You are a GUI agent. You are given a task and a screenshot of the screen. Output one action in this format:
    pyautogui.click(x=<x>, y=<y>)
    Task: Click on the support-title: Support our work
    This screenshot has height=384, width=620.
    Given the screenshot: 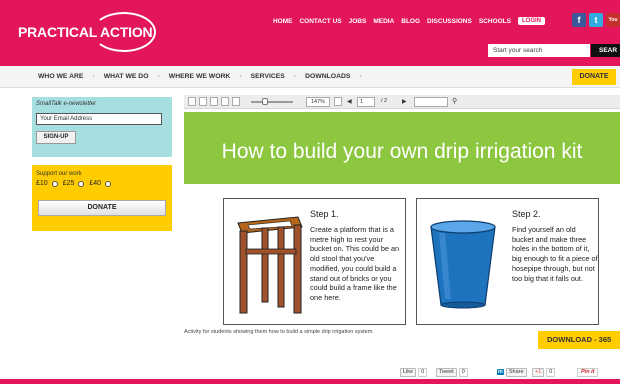 What is the action you would take?
    pyautogui.click(x=59, y=174)
    